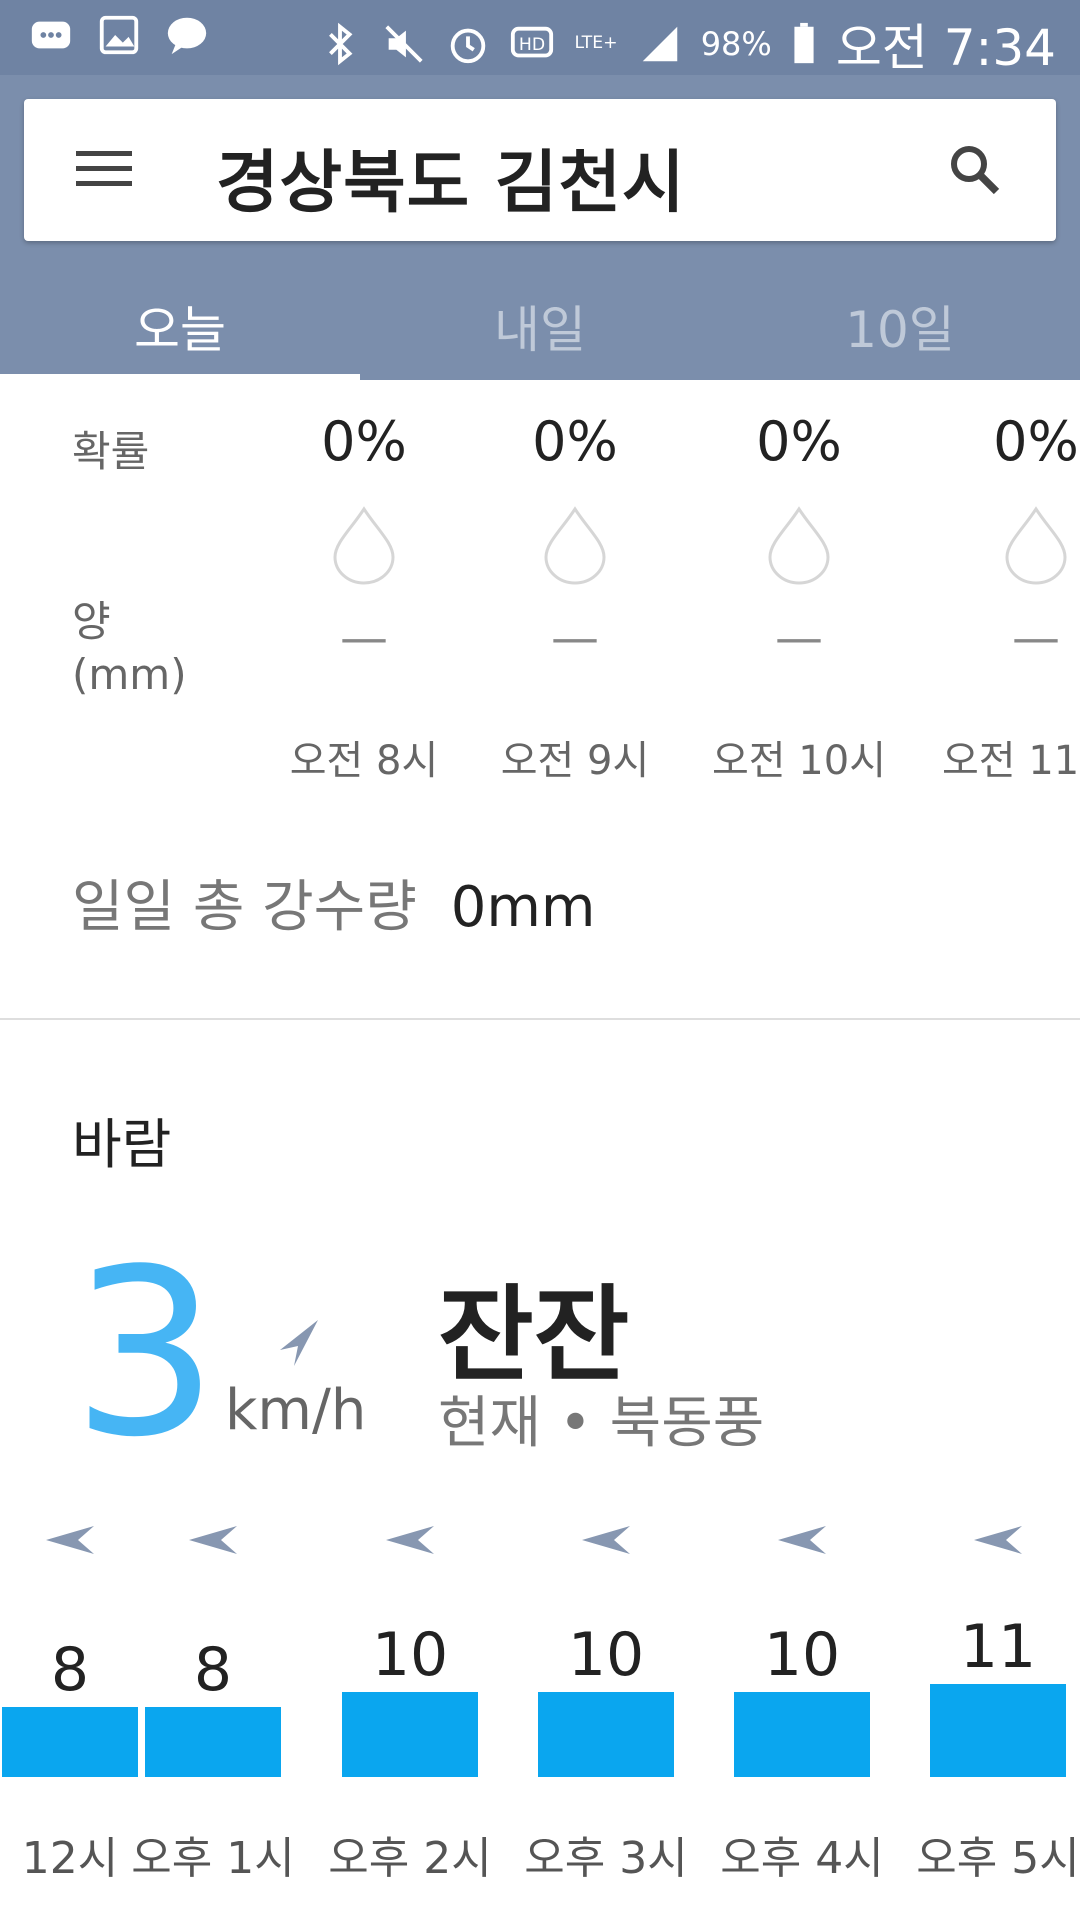 This screenshot has width=1080, height=1920. What do you see at coordinates (802, 1858) in the screenshot?
I see `wind-hour-label: 오후 4시` at bounding box center [802, 1858].